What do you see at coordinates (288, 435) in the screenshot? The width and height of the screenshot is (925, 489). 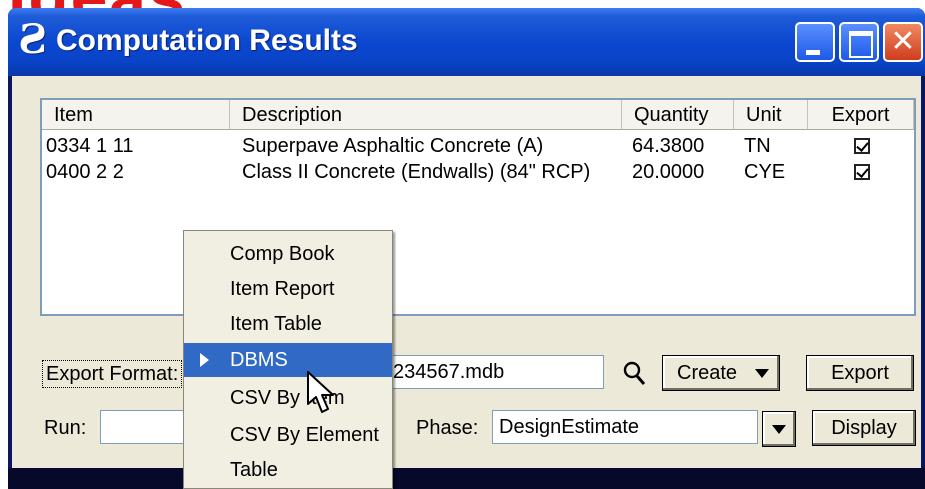 I see `menu-item-csv-by-element: CSV By Element` at bounding box center [288, 435].